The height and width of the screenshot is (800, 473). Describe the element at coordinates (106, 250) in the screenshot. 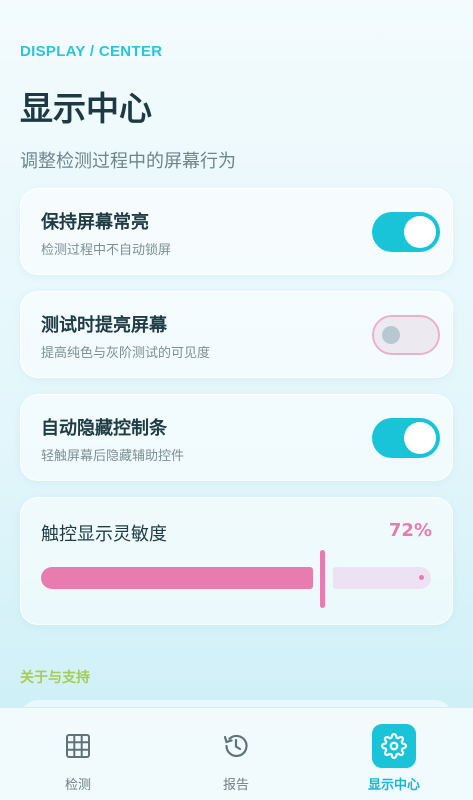

I see `setting-description: 检测过程中不自动锁屏` at that location.